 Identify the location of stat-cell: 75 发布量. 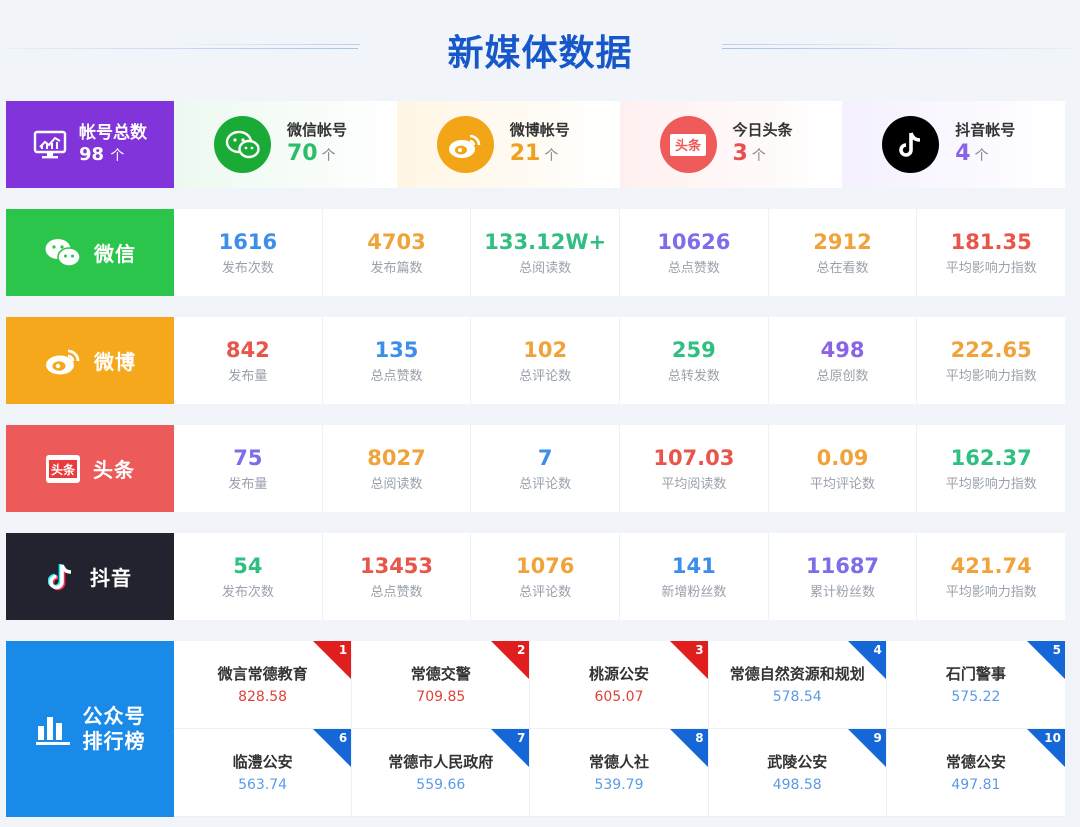
(248, 468).